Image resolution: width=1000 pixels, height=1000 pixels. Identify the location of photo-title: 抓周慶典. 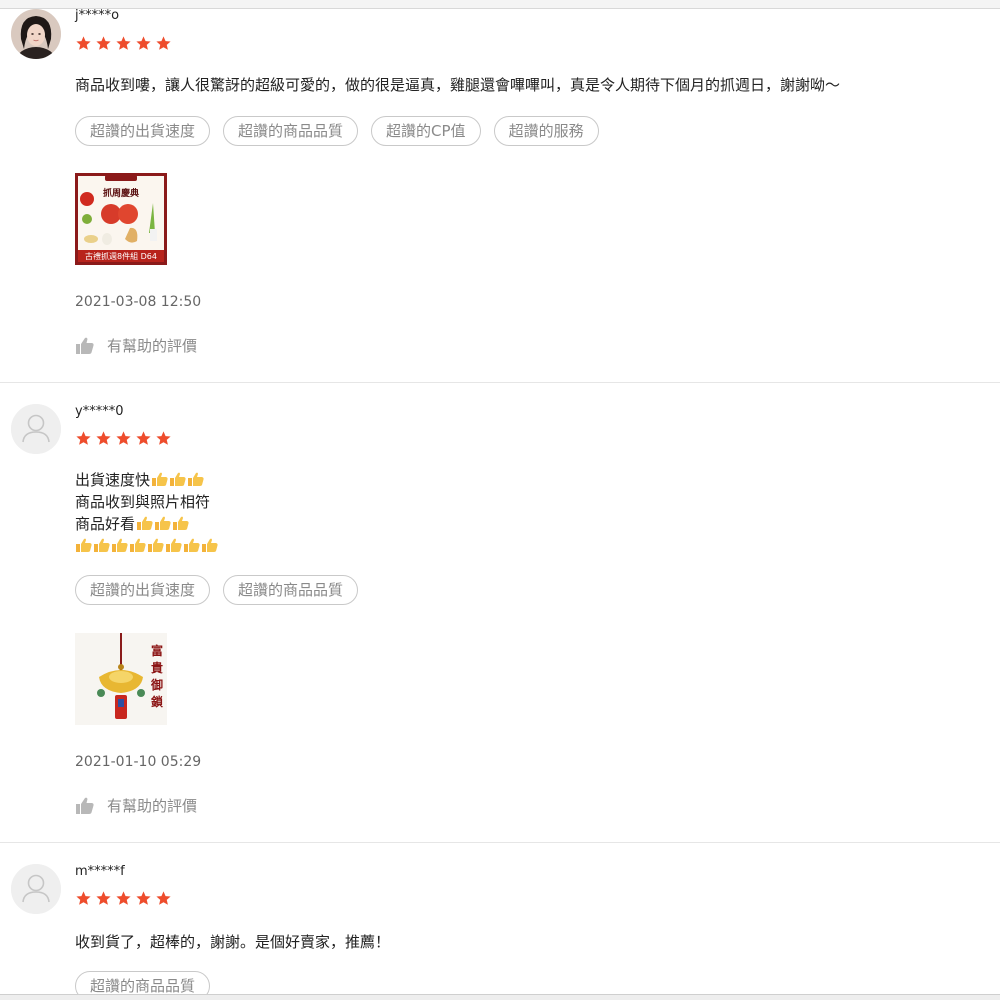
(121, 193).